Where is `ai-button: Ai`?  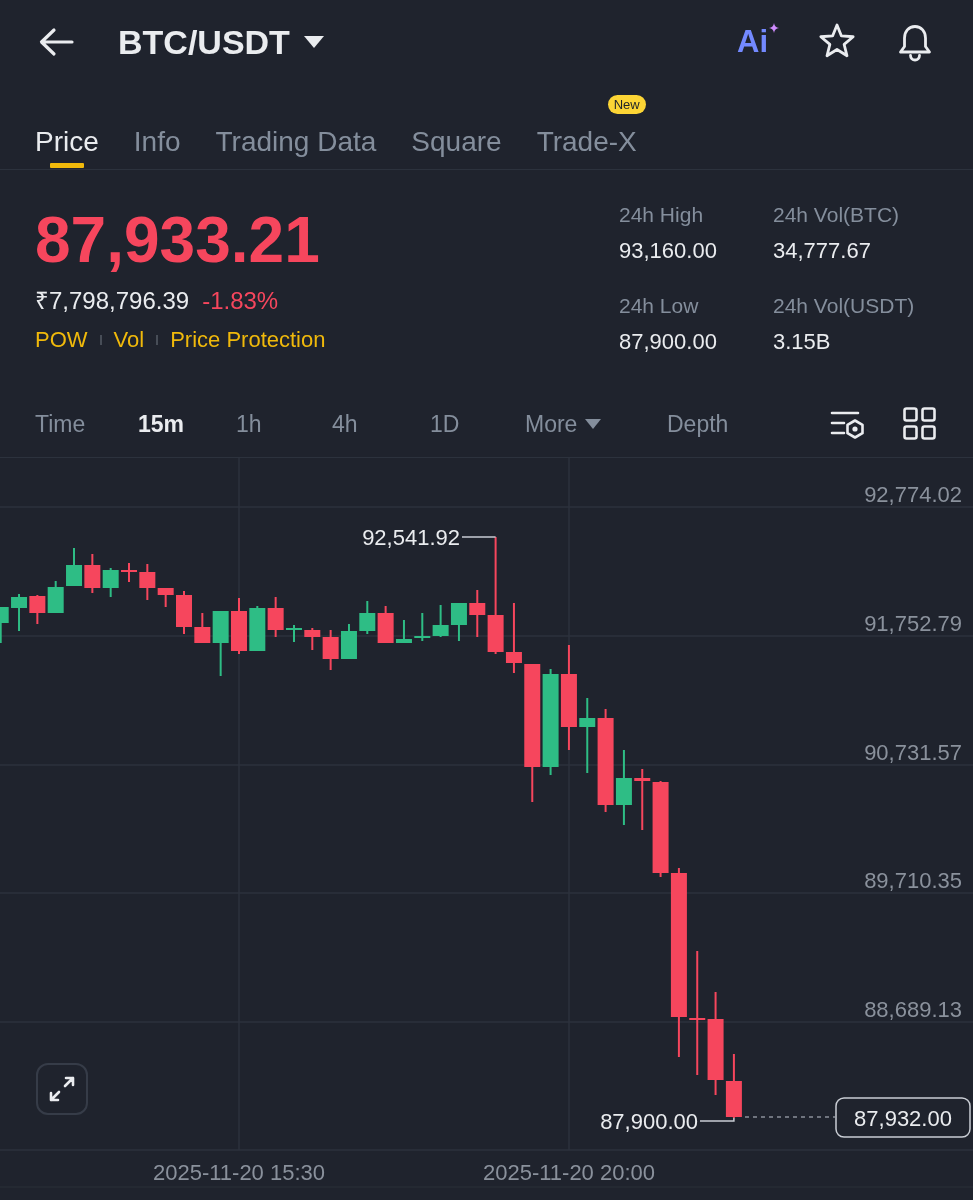
ai-button: Ai is located at coordinates (758, 42).